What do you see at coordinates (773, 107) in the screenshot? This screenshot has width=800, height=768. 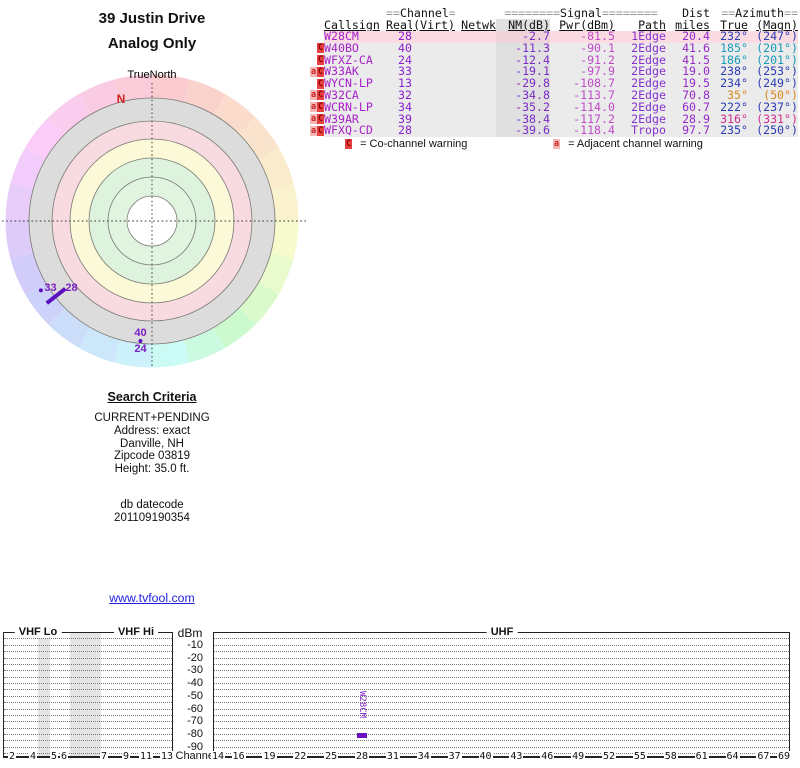 I see `cell-azimuth-magnetic: (237°)` at bounding box center [773, 107].